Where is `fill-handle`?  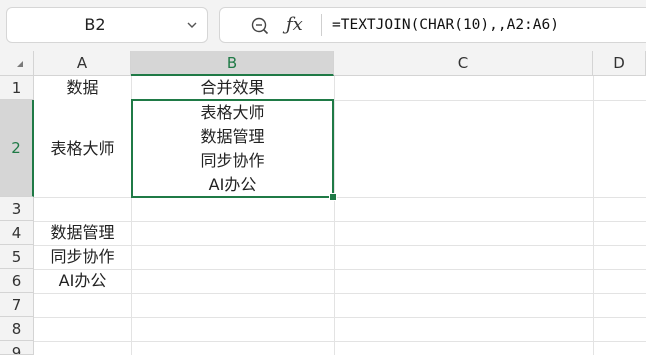 fill-handle is located at coordinates (333, 197).